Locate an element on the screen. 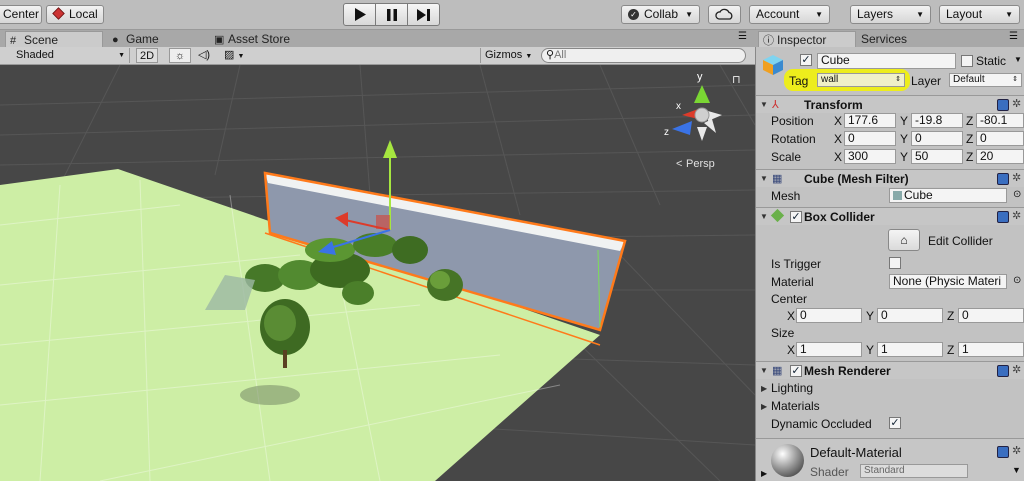 The height and width of the screenshot is (481, 1024). active-checkbox: ✓ is located at coordinates (806, 60).